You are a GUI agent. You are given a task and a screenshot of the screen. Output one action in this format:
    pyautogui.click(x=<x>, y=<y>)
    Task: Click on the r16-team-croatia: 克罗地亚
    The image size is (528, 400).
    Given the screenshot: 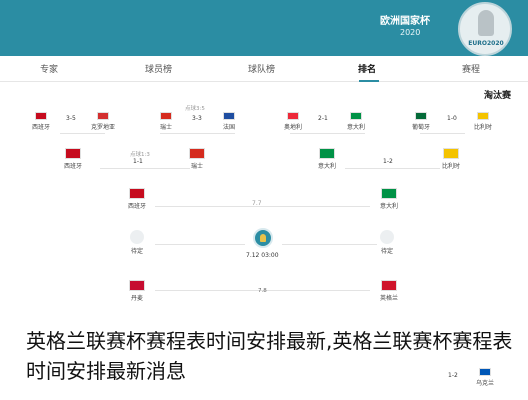 What is the action you would take?
    pyautogui.click(x=103, y=121)
    